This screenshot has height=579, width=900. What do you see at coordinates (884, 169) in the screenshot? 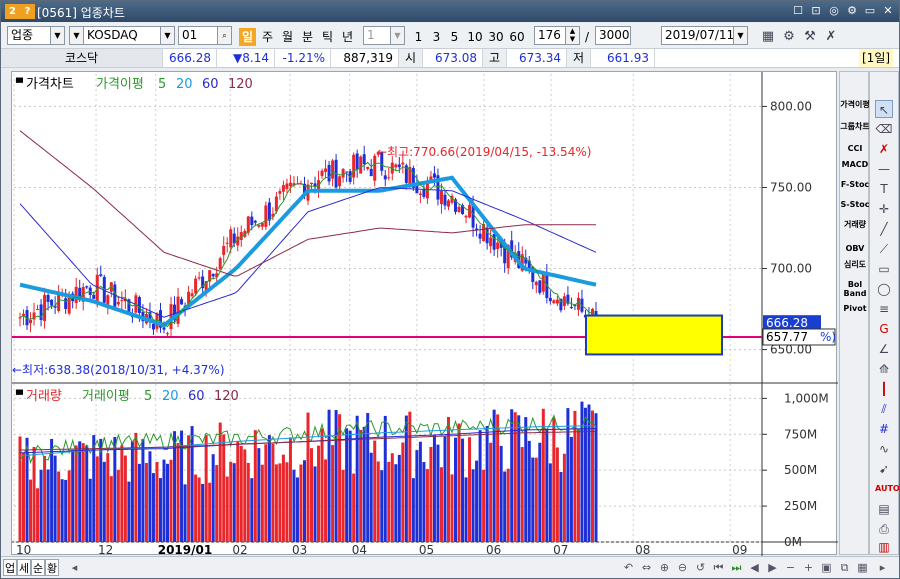
I see `horizontal-line-icon: —` at bounding box center [884, 169].